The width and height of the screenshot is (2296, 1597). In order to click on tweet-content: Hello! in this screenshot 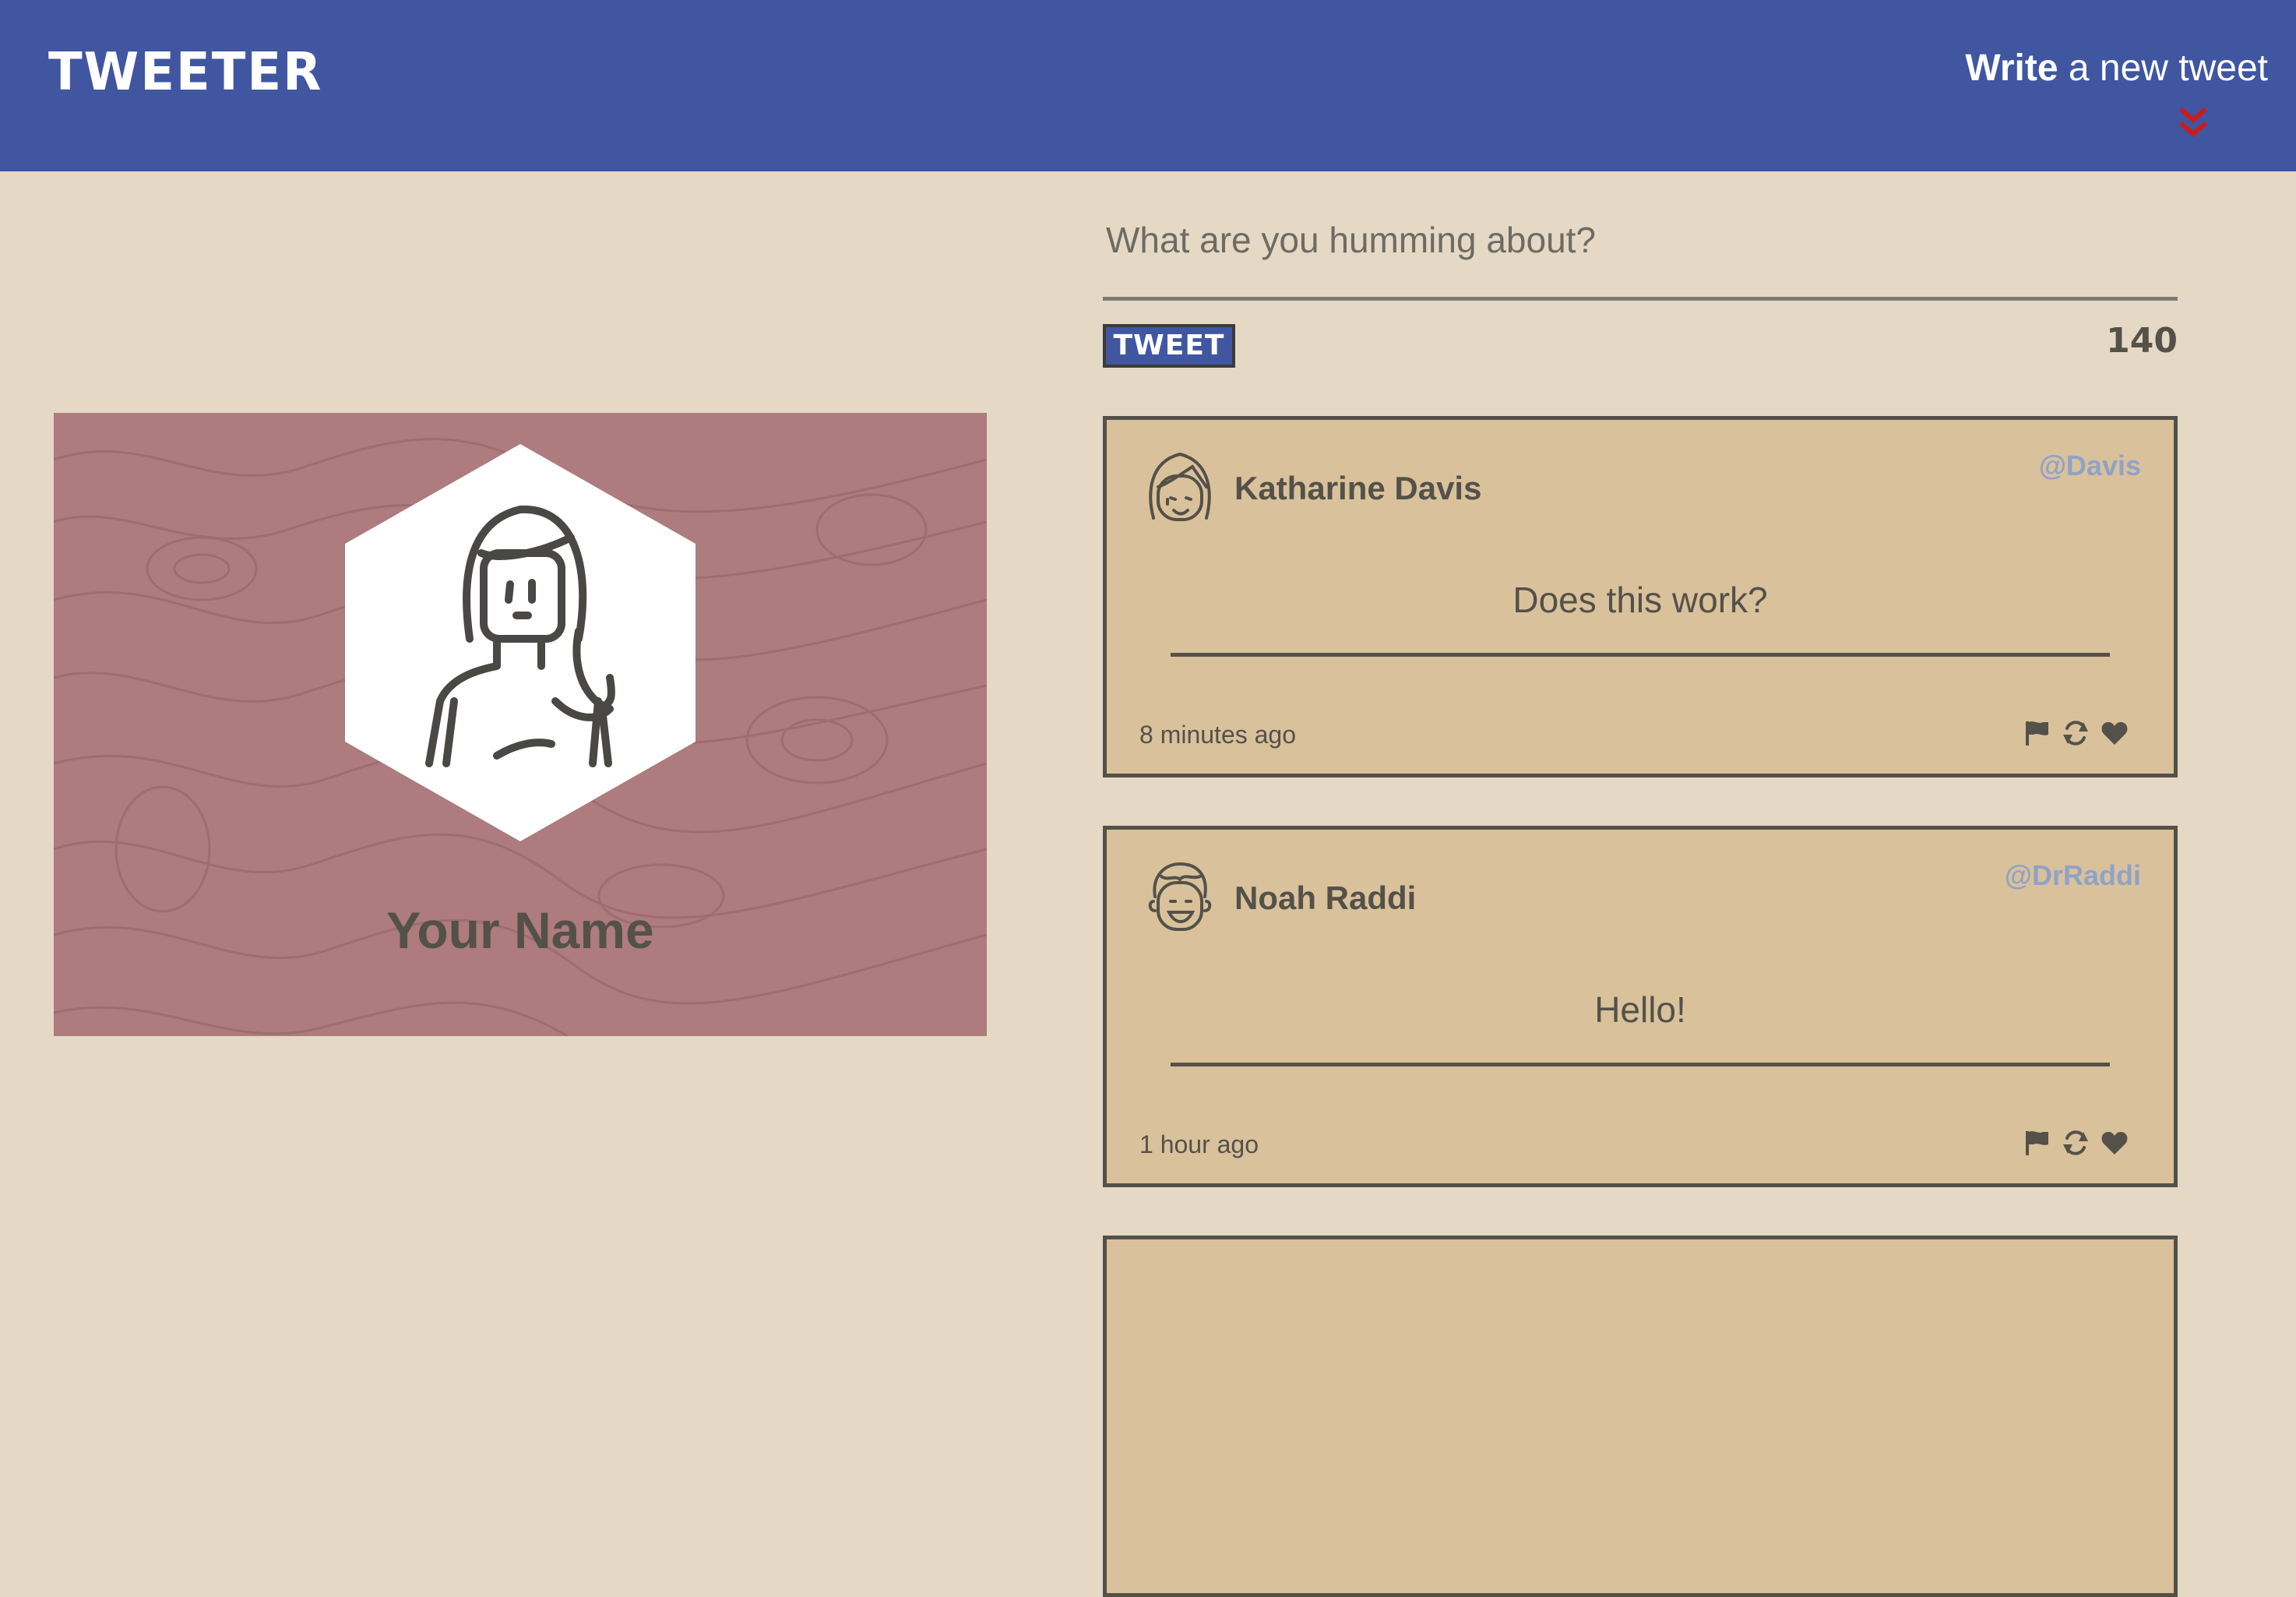, I will do `click(1640, 1009)`.